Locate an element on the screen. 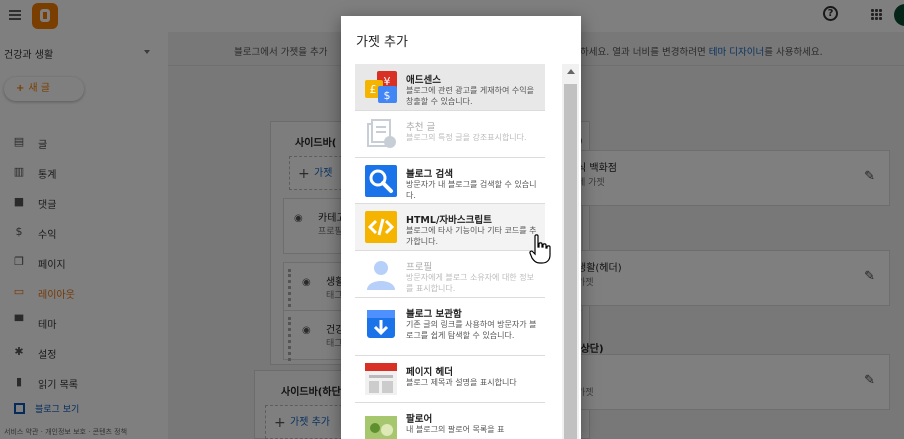 This screenshot has width=904, height=439. blog-archive-icon is located at coordinates (381, 324).